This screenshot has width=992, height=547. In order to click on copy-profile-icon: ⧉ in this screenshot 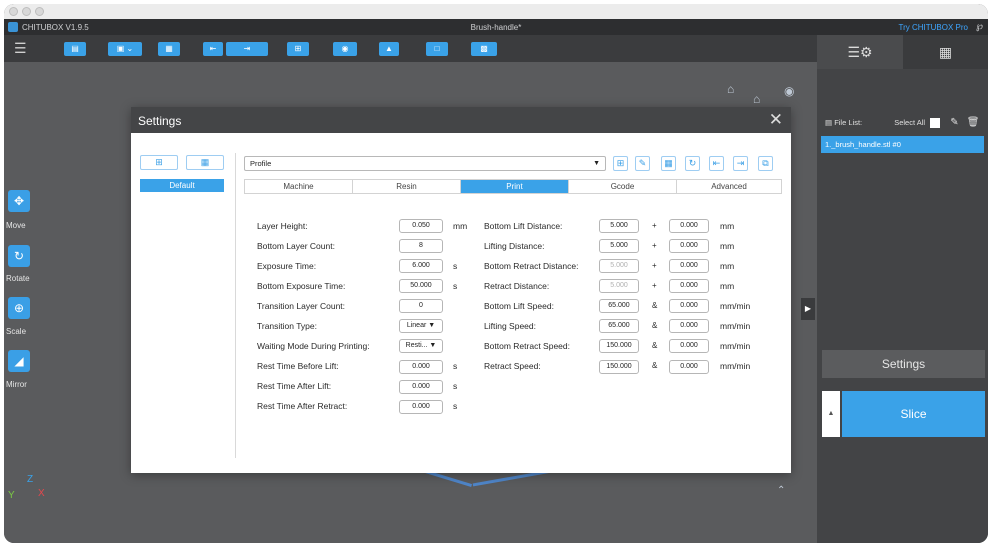, I will do `click(765, 163)`.